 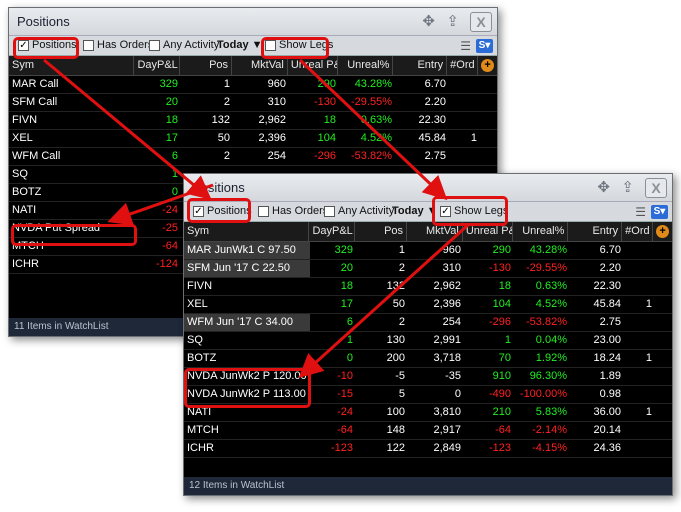 What do you see at coordinates (401, 394) in the screenshot?
I see `cell-pos: 5` at bounding box center [401, 394].